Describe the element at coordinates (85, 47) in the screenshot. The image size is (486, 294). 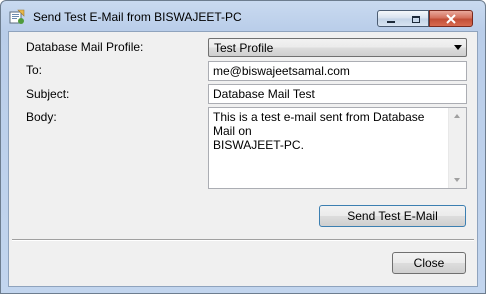
I see `profile-label: Database Mail Profile:` at that location.